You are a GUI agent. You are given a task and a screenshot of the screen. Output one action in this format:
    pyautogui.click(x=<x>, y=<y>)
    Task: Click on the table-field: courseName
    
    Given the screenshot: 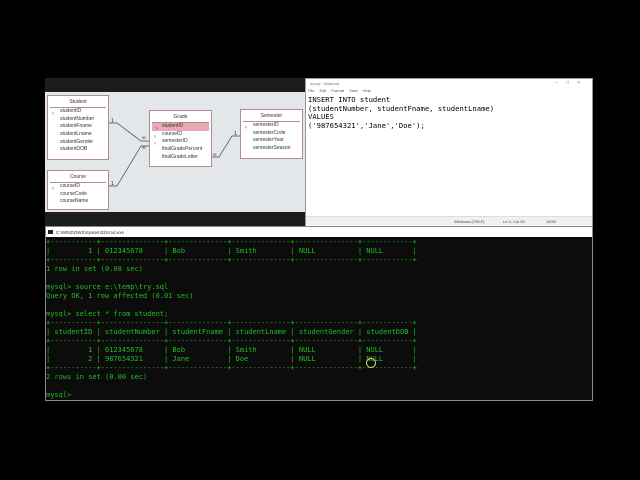 What is the action you would take?
    pyautogui.click(x=78, y=202)
    